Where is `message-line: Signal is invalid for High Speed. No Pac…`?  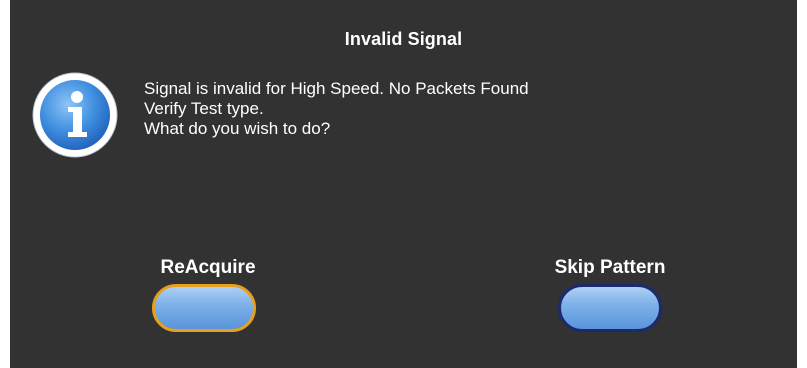 message-line: Signal is invalid for High Speed. No Pac… is located at coordinates (336, 88).